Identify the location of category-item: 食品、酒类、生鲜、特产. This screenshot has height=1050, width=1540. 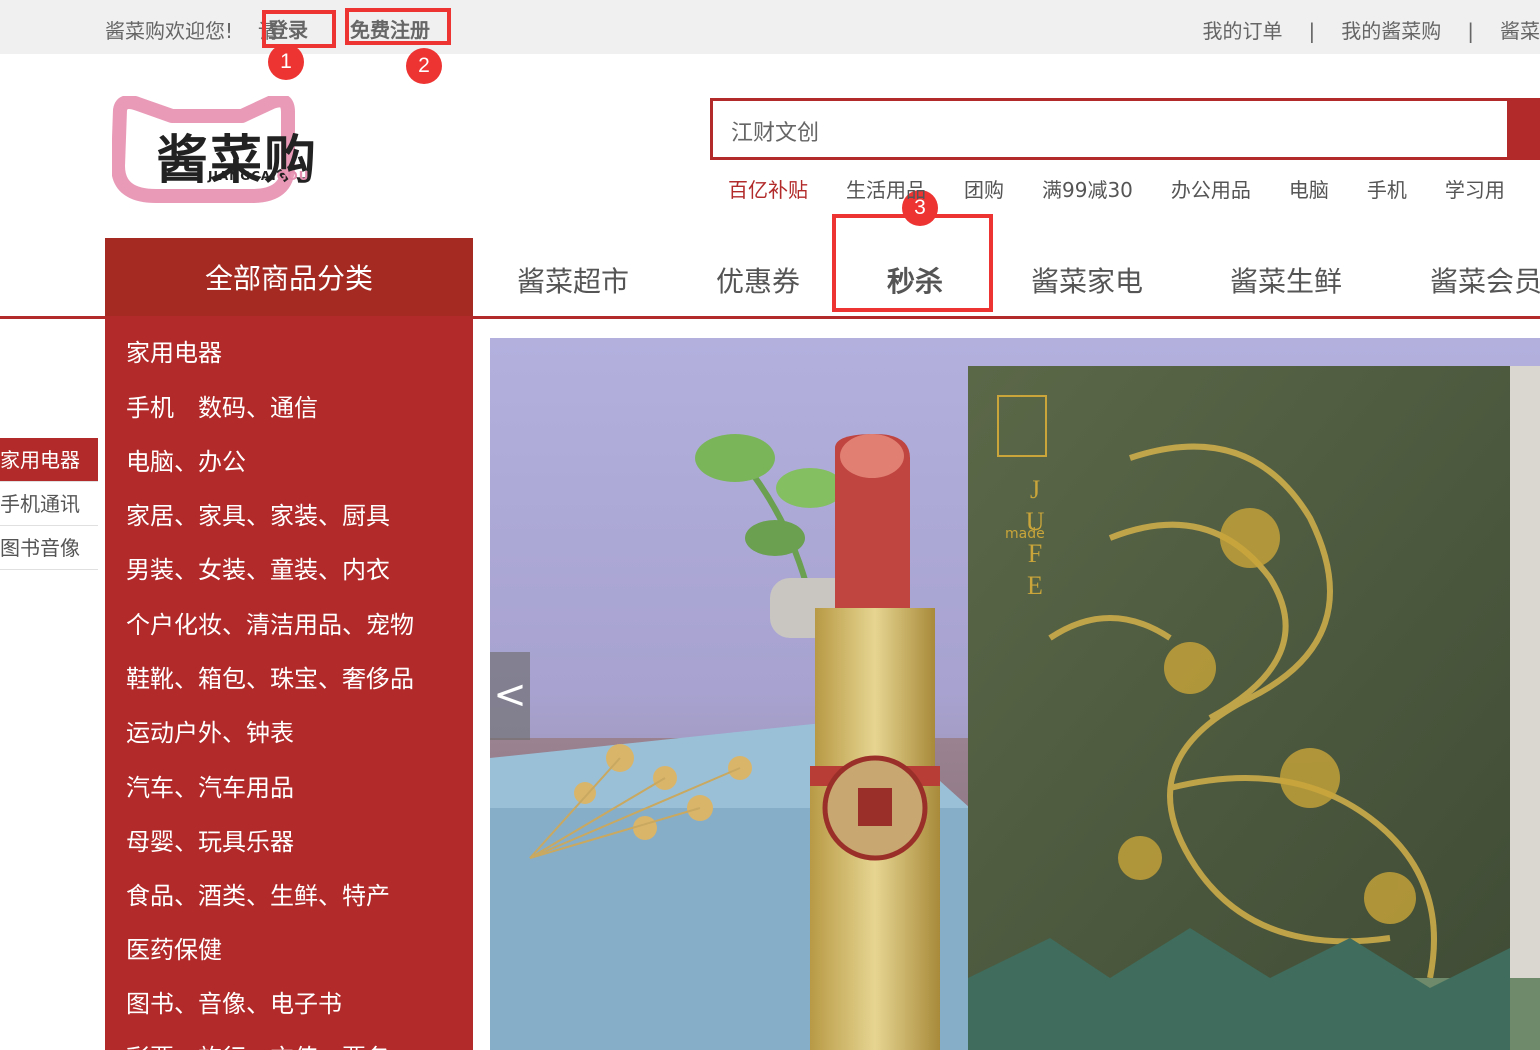
(258, 893).